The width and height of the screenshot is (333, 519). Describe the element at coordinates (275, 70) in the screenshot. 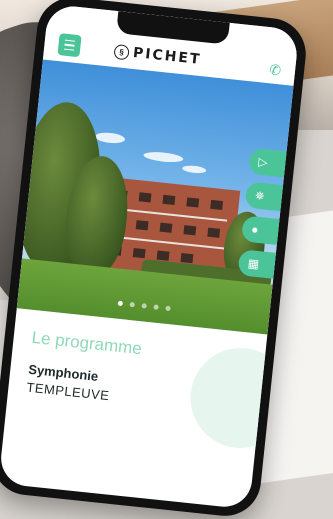

I see `phone-icon: ✆` at that location.